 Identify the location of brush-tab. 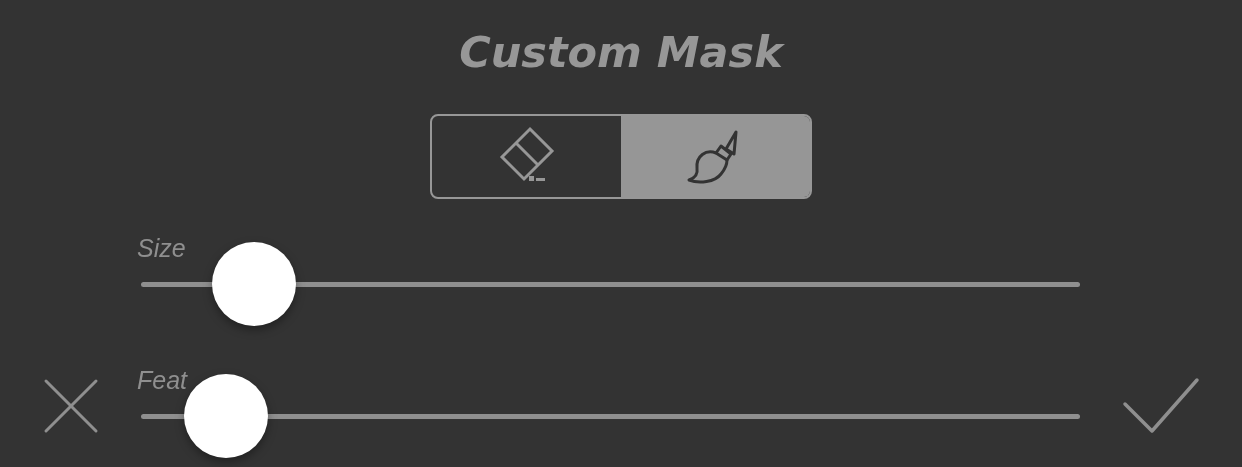
(715, 156).